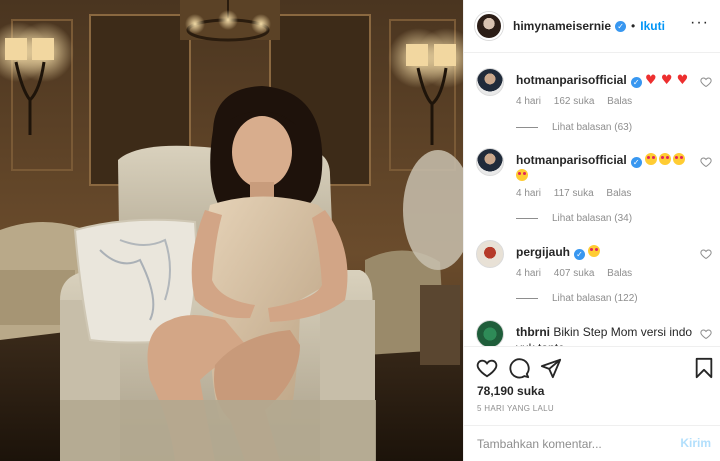 This screenshot has height=461, width=720. What do you see at coordinates (519, 368) in the screenshot?
I see `comment-icon` at bounding box center [519, 368].